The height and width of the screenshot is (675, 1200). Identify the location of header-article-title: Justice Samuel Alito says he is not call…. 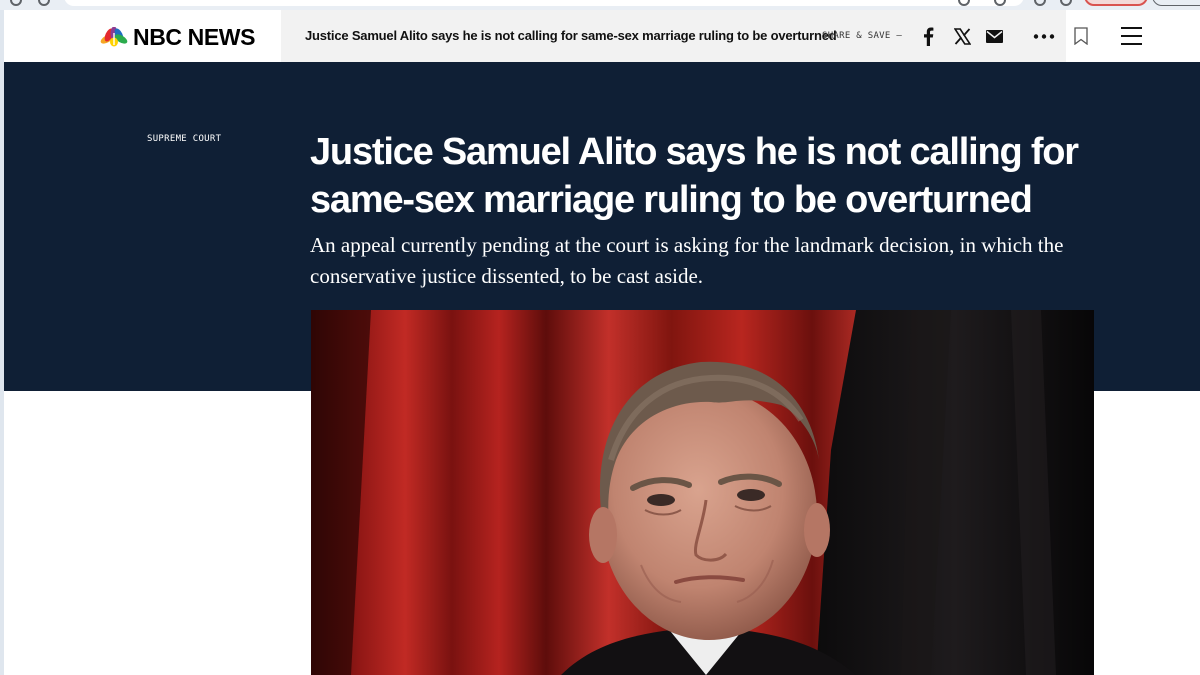
(571, 35).